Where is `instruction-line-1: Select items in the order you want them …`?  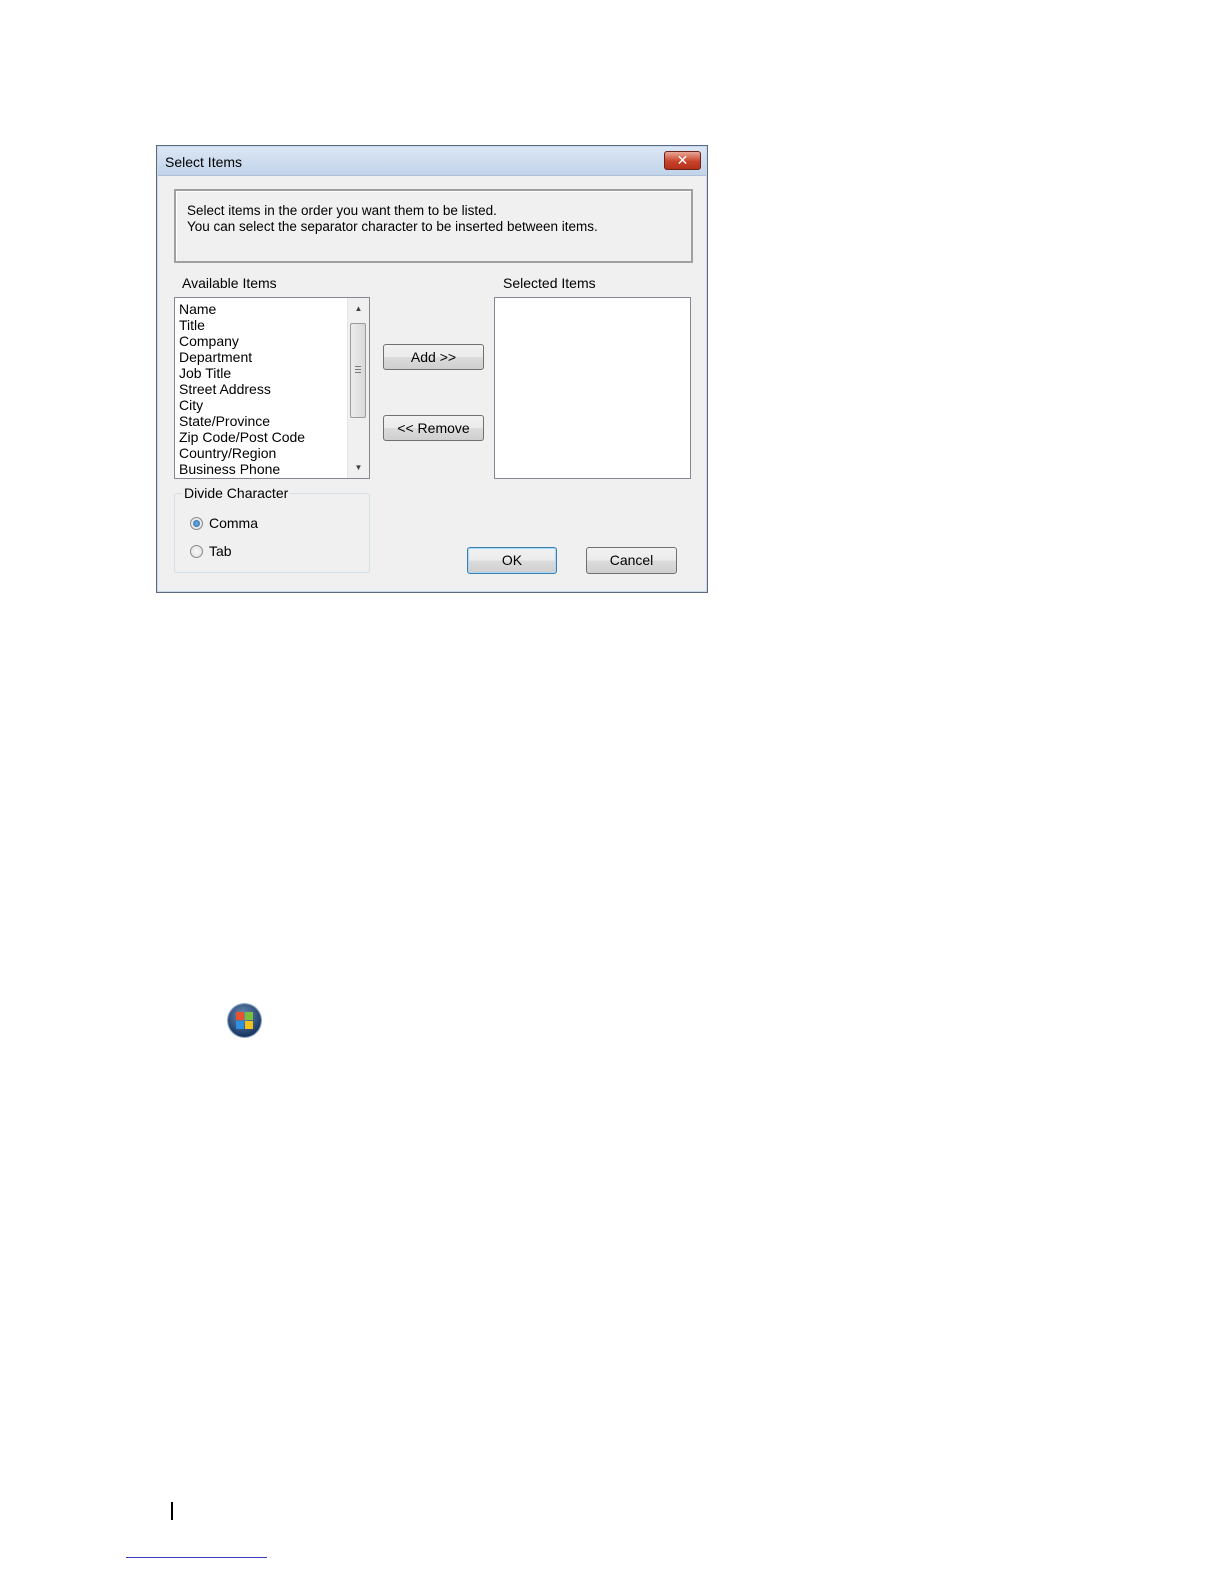 instruction-line-1: Select items in the order you want them … is located at coordinates (342, 210).